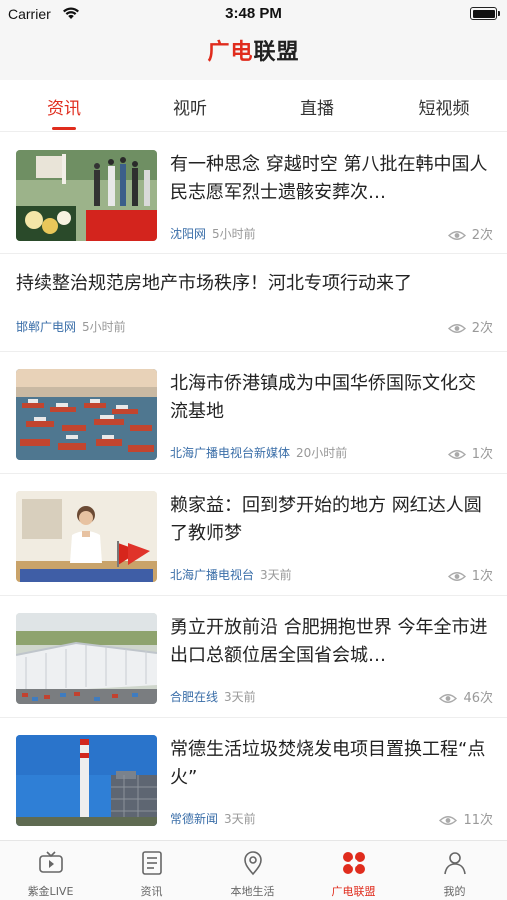  I want to click on clock: 3:48 PM, so click(253, 13).